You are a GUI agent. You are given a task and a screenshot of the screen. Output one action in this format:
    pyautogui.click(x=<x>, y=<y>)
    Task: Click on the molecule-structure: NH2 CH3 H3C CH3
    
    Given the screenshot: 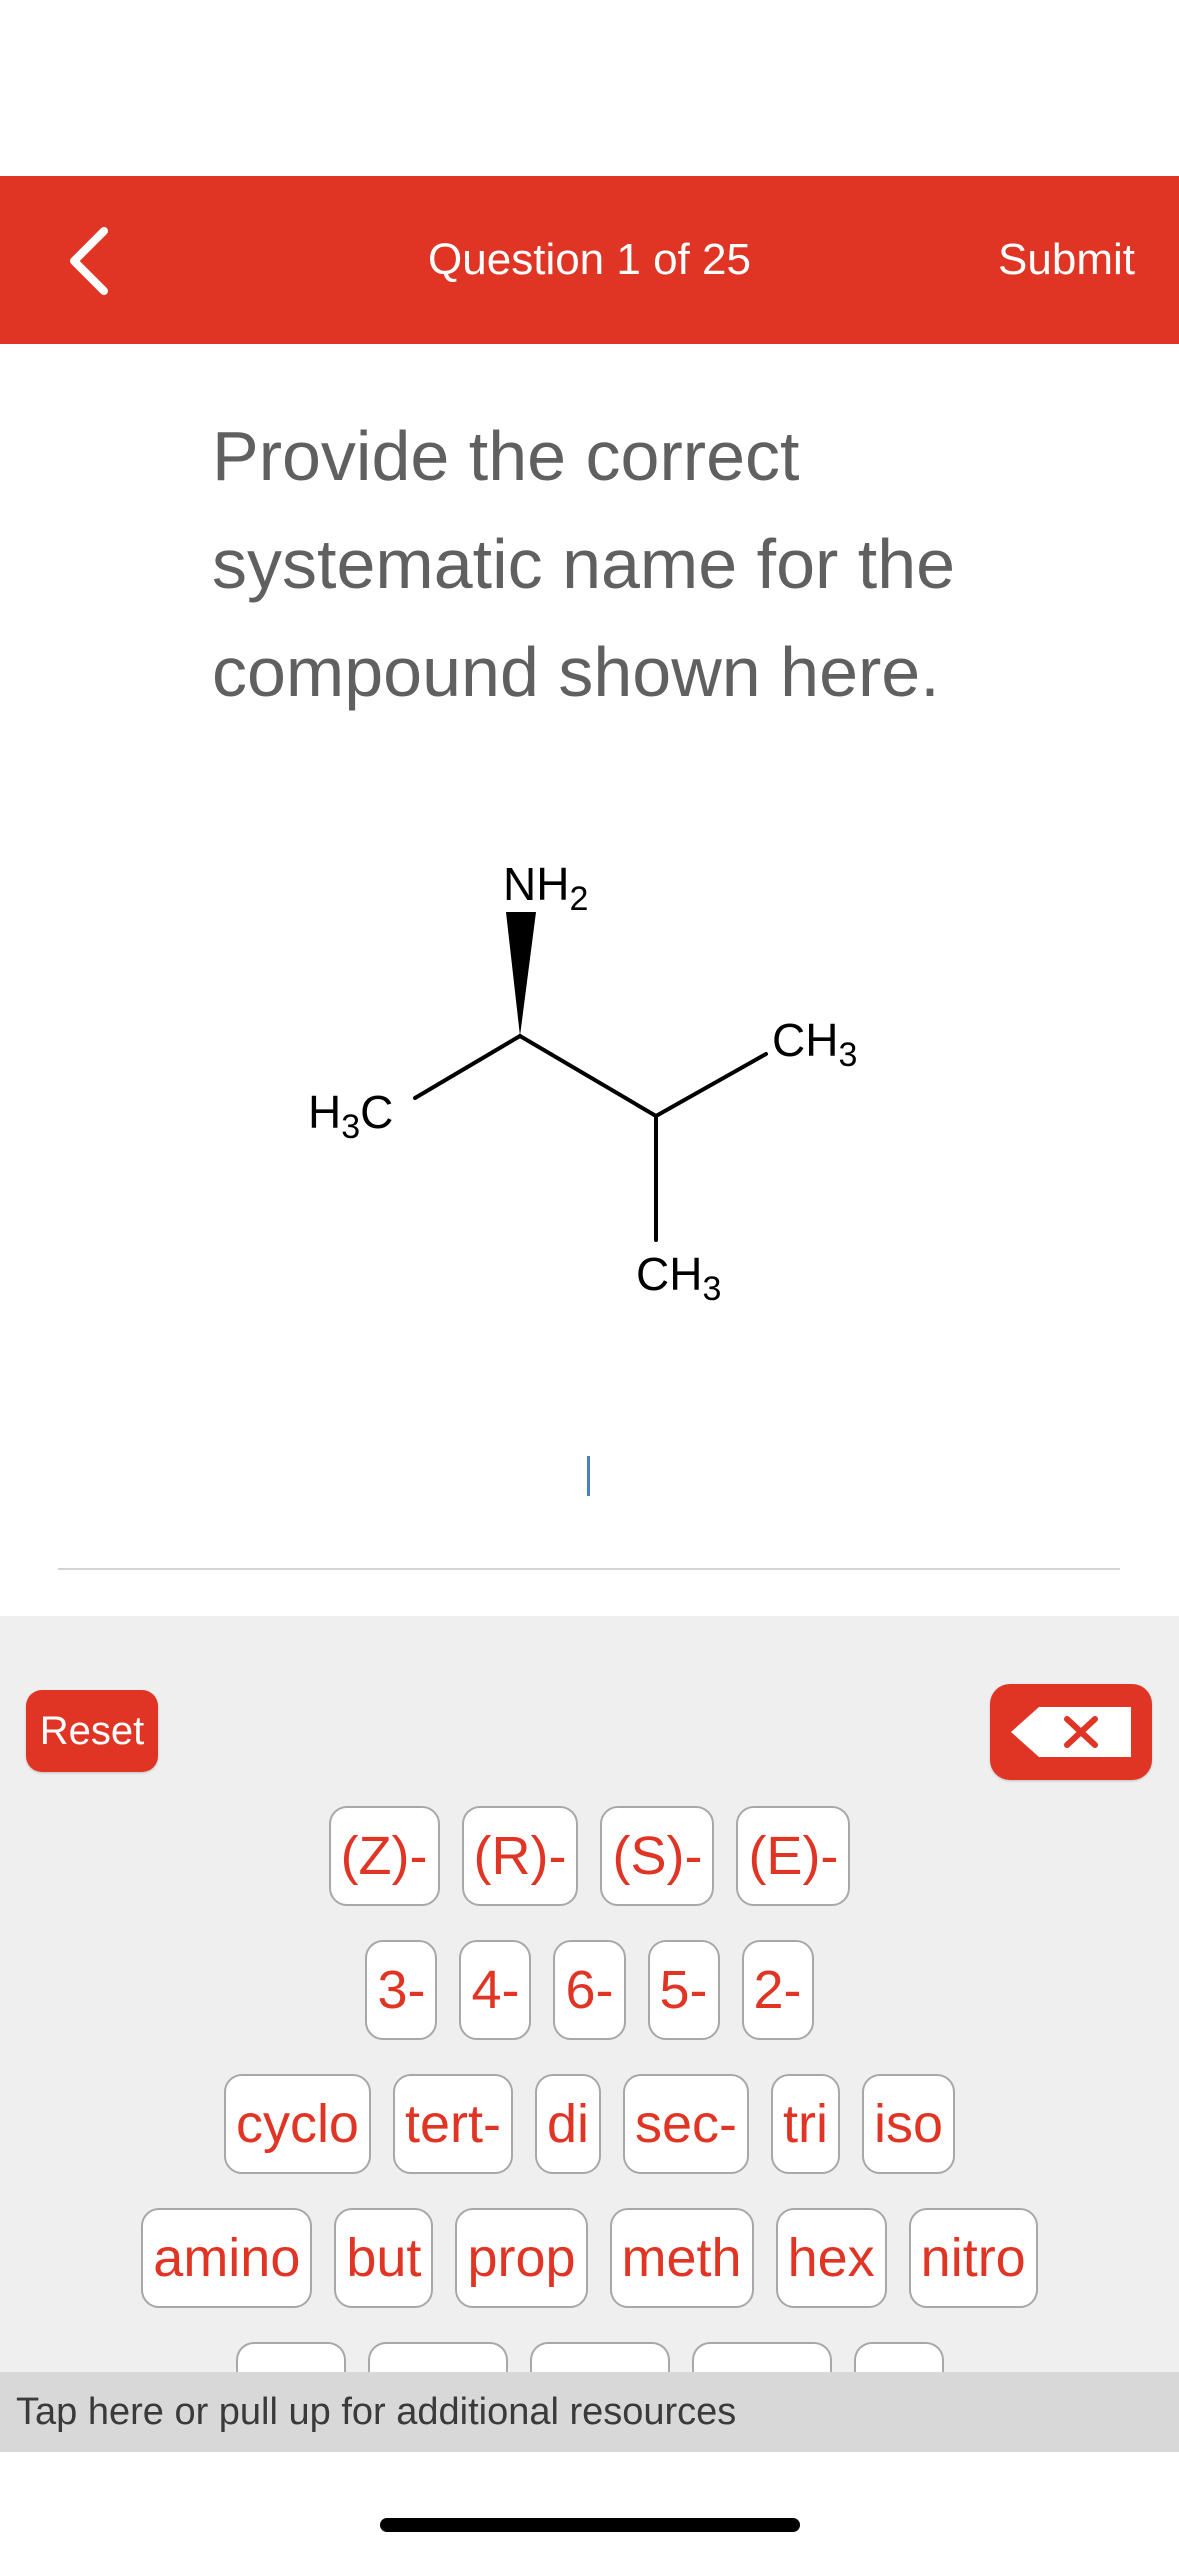 What is the action you would take?
    pyautogui.click(x=582, y=1083)
    